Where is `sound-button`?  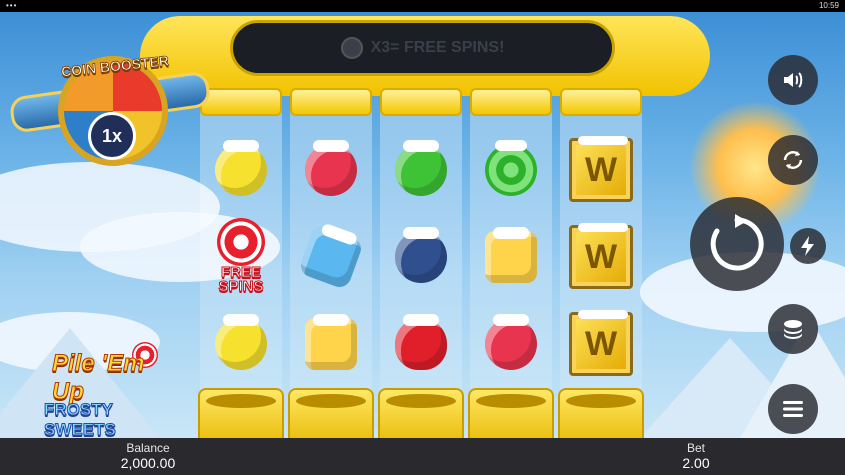
sound-button is located at coordinates (793, 80).